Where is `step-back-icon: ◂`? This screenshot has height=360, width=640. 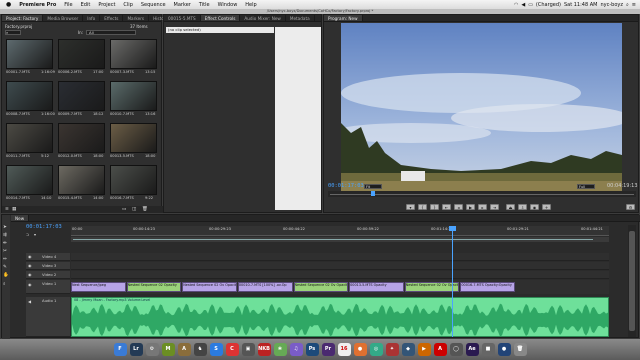 step-back-icon: ◂ is located at coordinates (458, 207).